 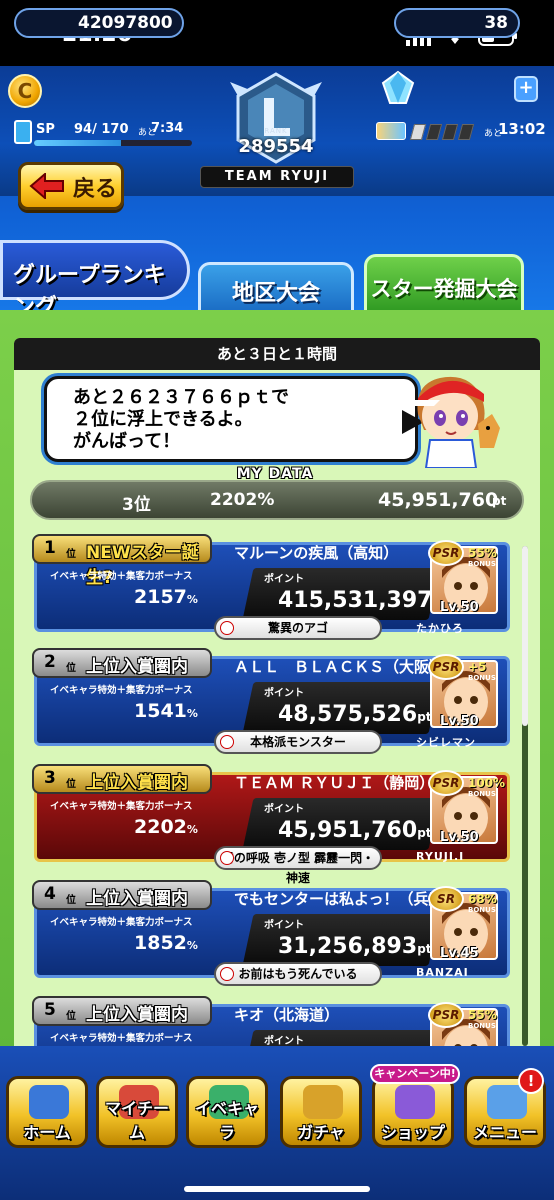 What do you see at coordinates (49, 1102) in the screenshot?
I see `home-icon` at bounding box center [49, 1102].